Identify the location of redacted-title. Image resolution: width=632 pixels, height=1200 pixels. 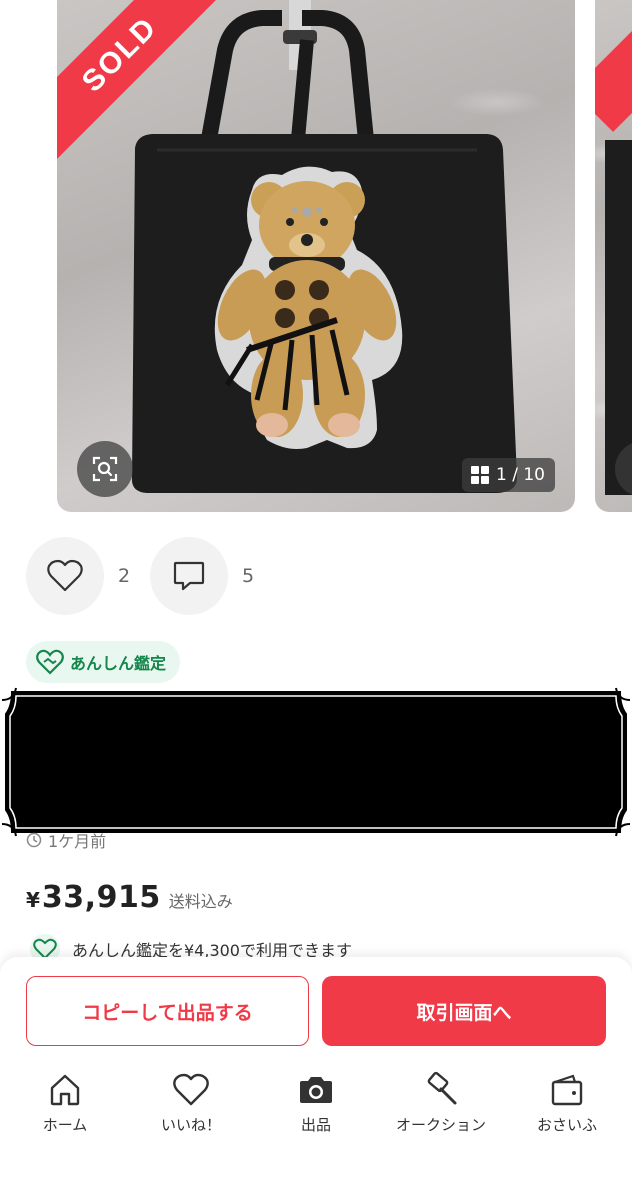
(316, 762).